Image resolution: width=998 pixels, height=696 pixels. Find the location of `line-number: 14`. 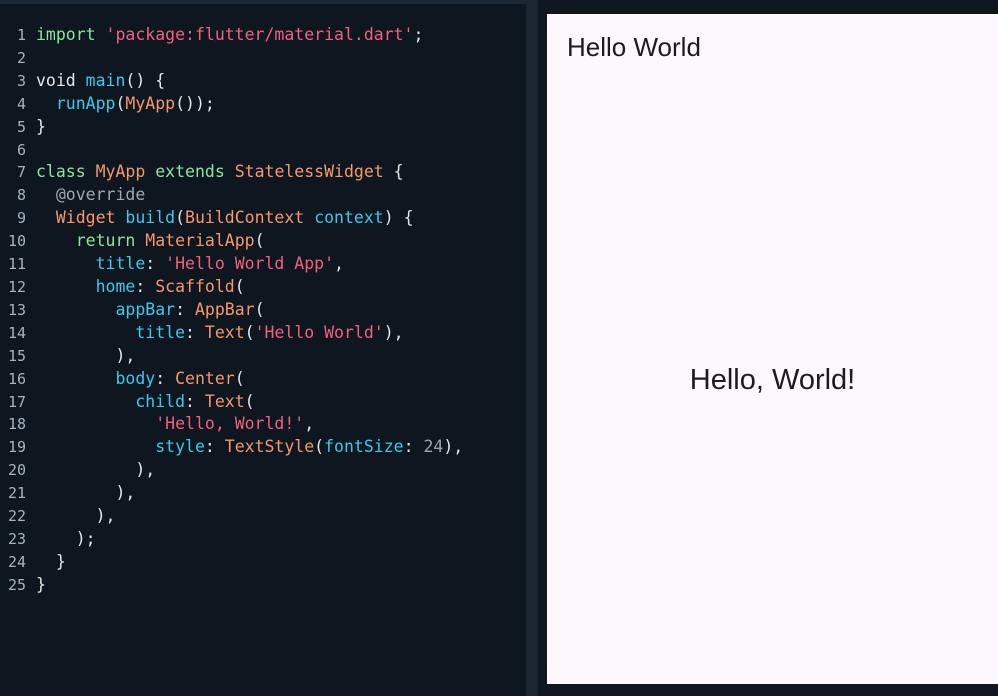

line-number: 14 is located at coordinates (16, 332).